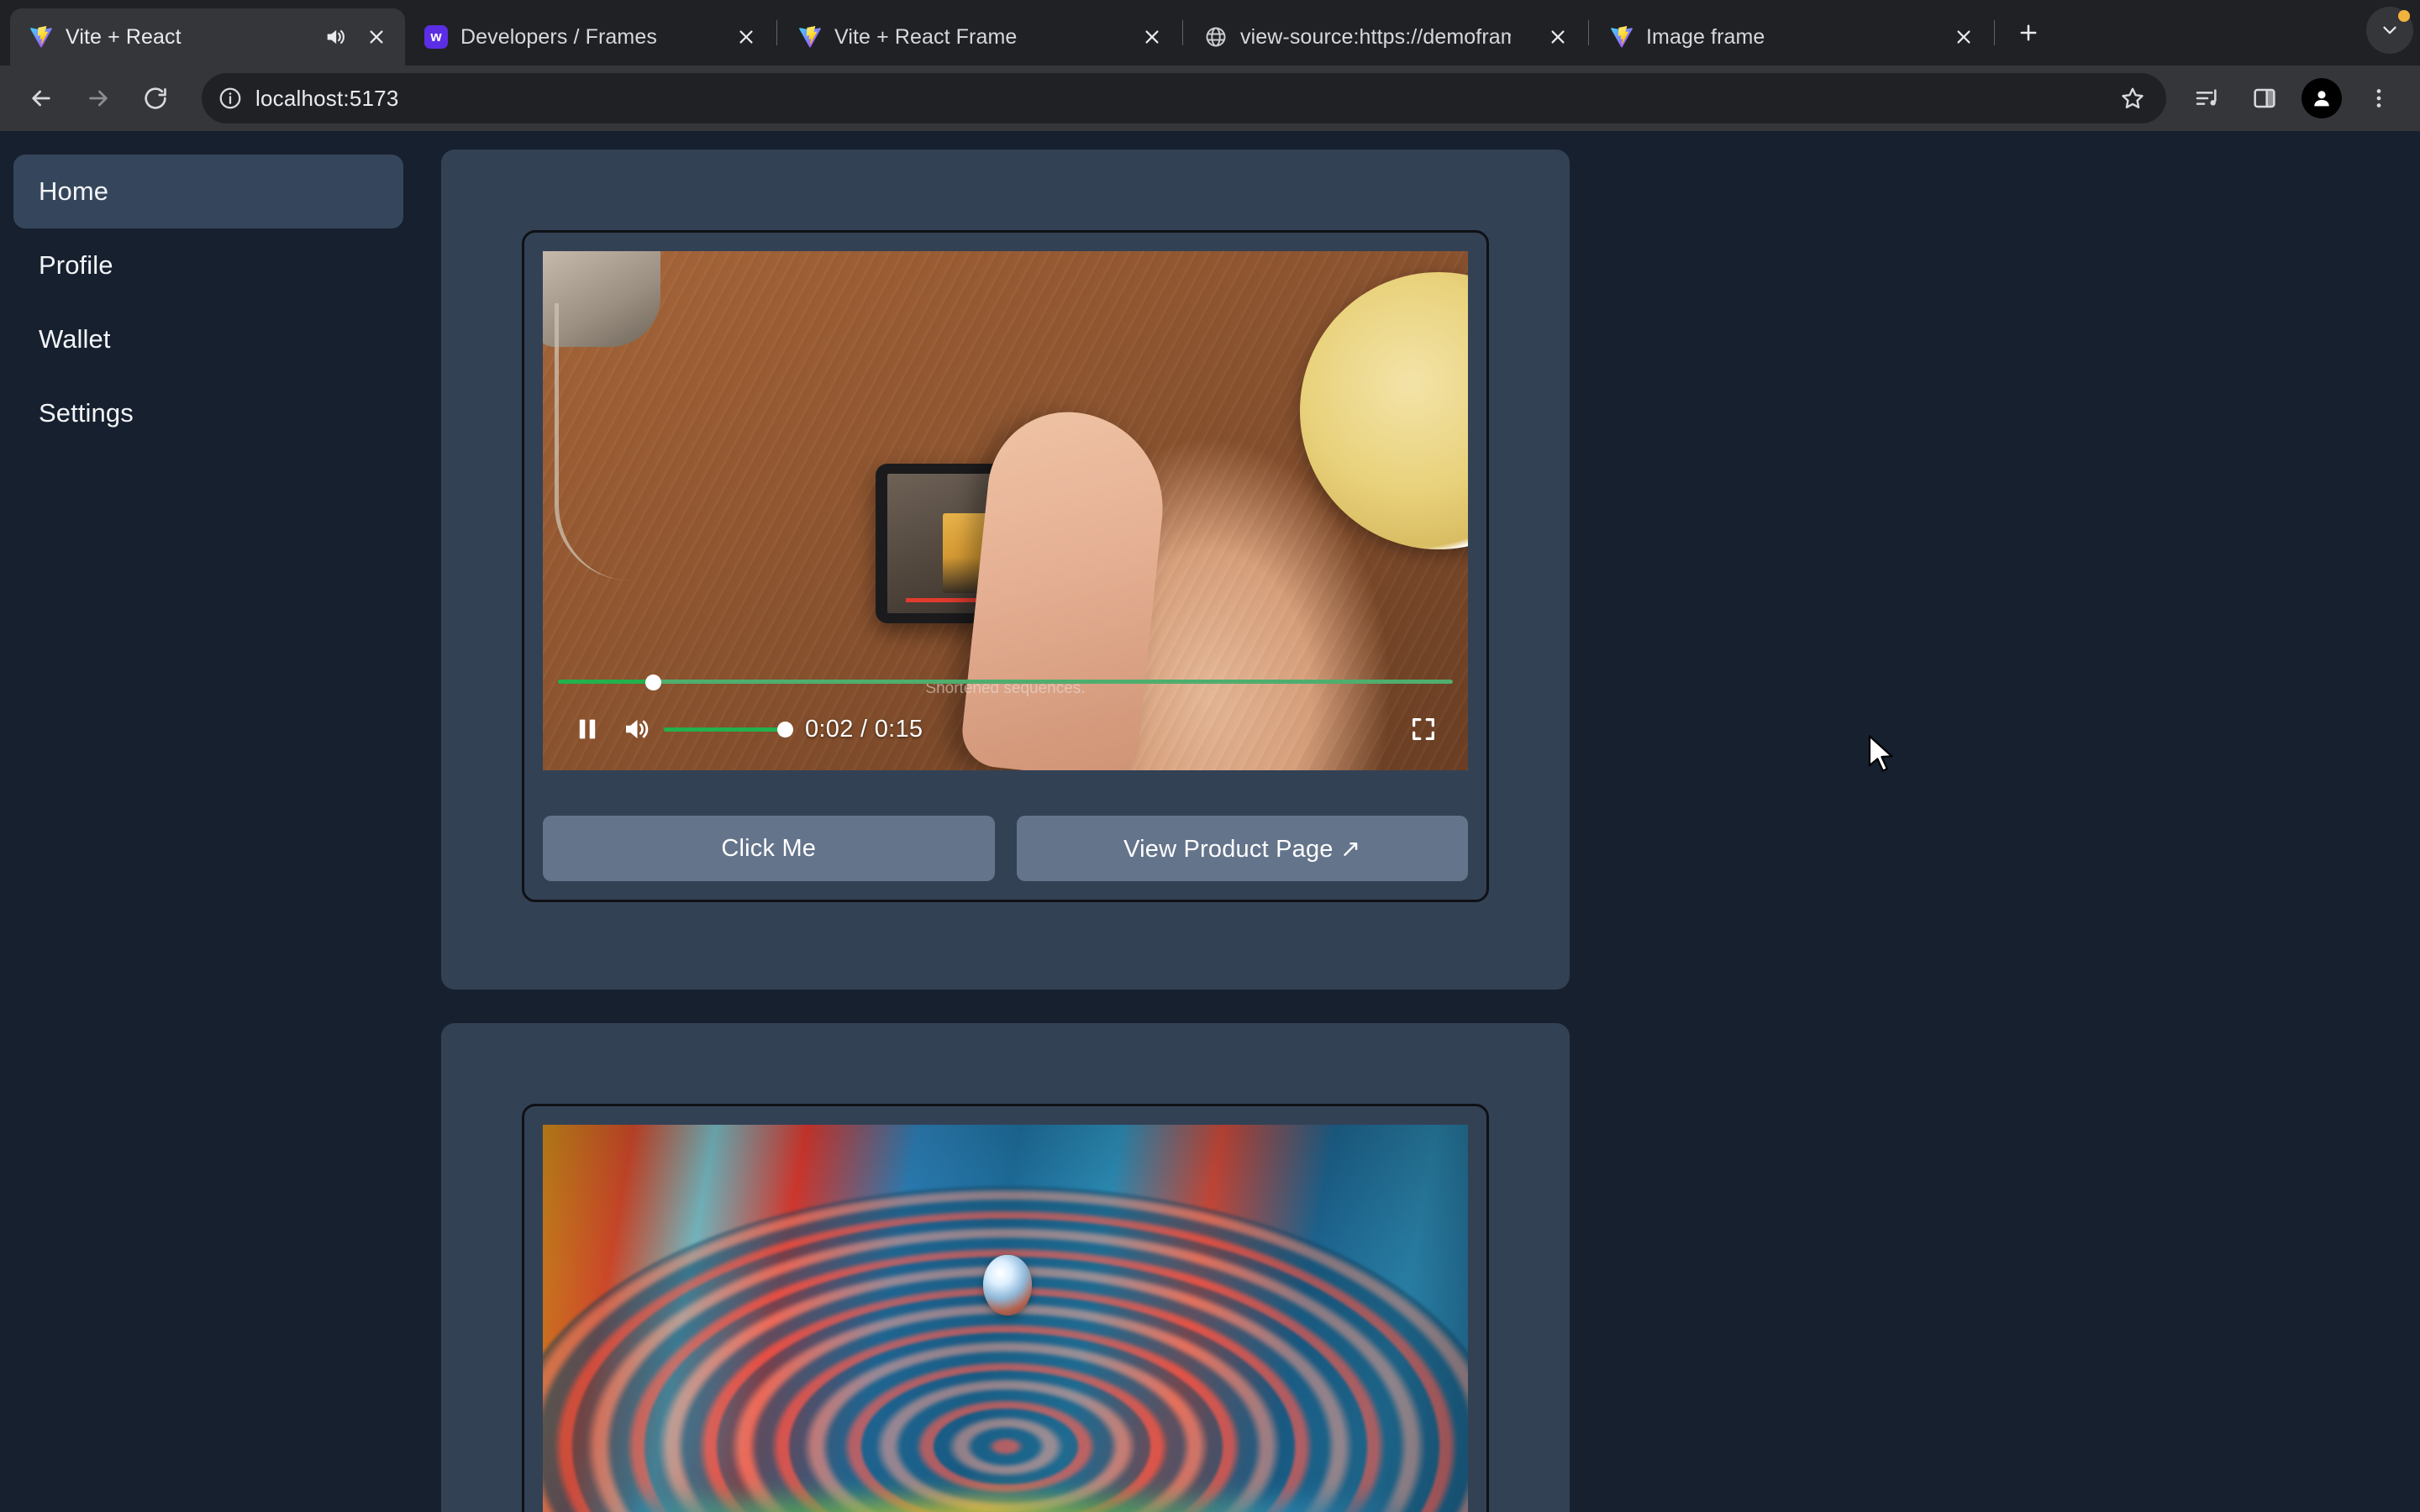 The image size is (2420, 1512). I want to click on volume-knob, so click(785, 730).